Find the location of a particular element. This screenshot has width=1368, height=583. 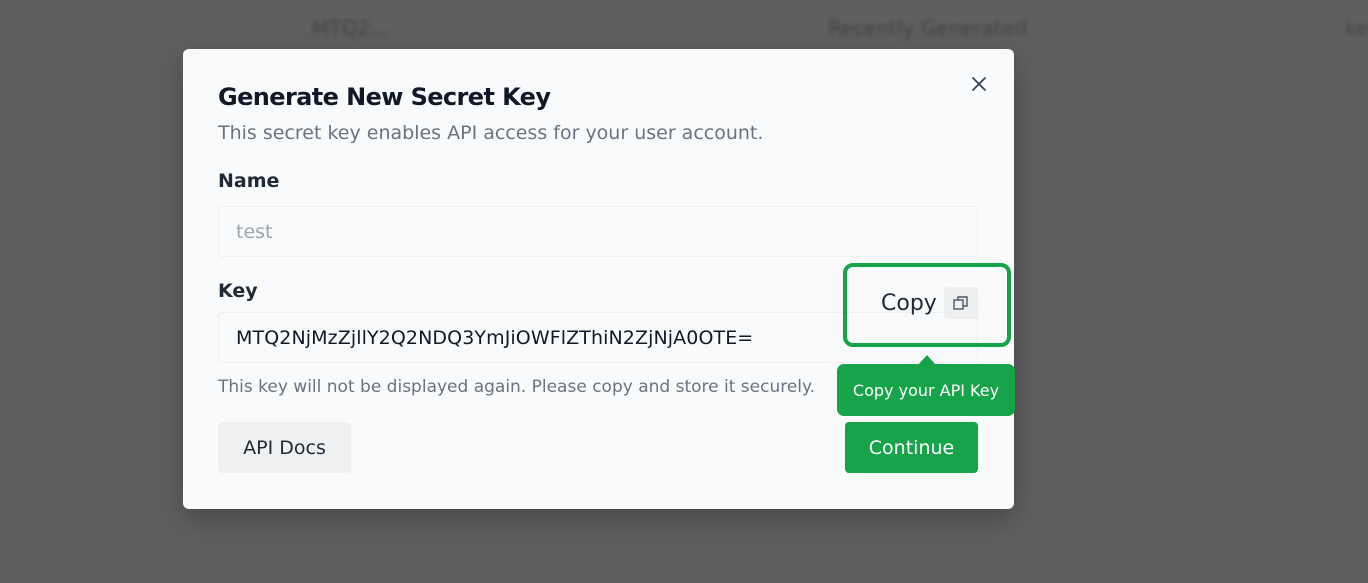

dialog-title: Generate New Secret Key is located at coordinates (384, 97).